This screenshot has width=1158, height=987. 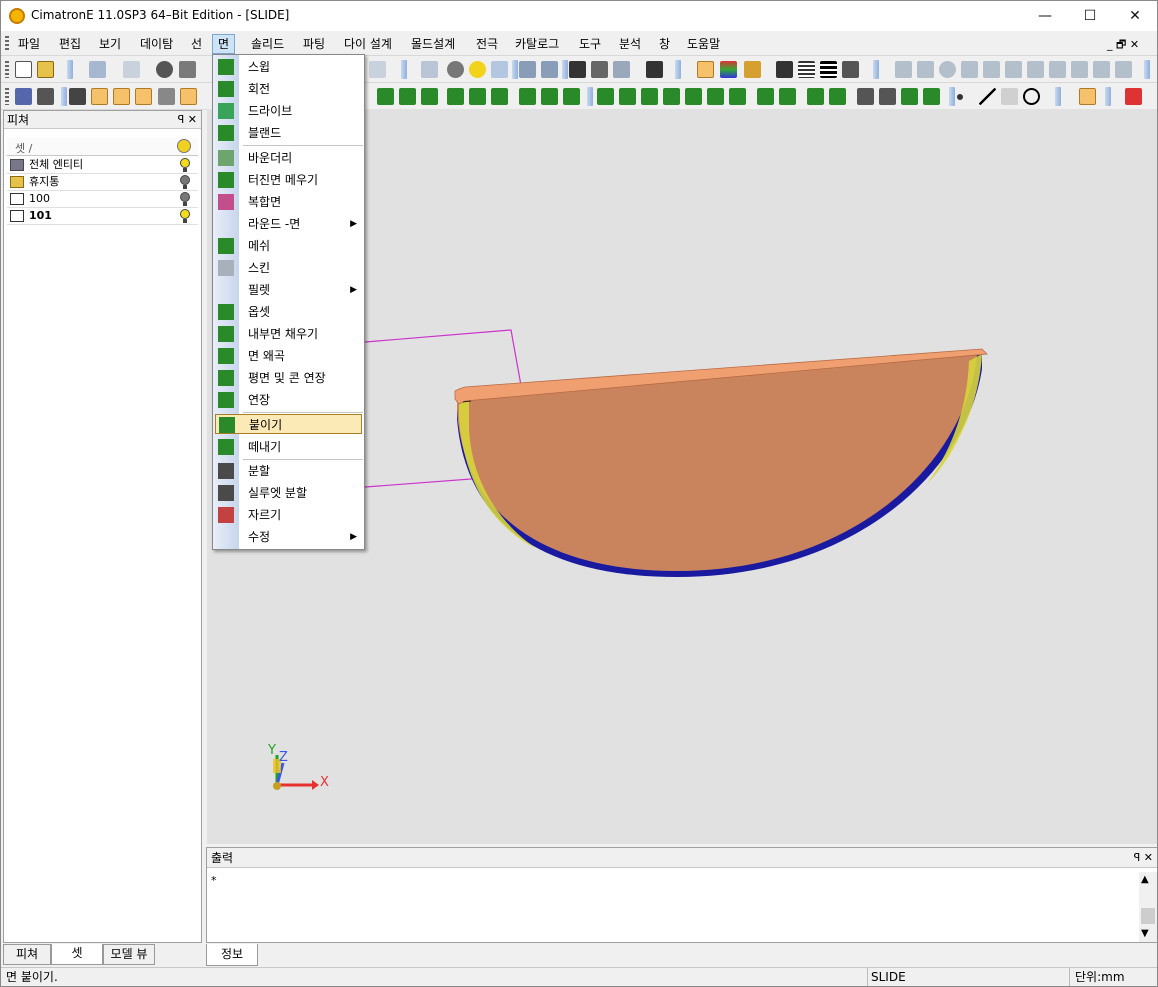 What do you see at coordinates (77, 954) in the screenshot?
I see `tab-set: 셋` at bounding box center [77, 954].